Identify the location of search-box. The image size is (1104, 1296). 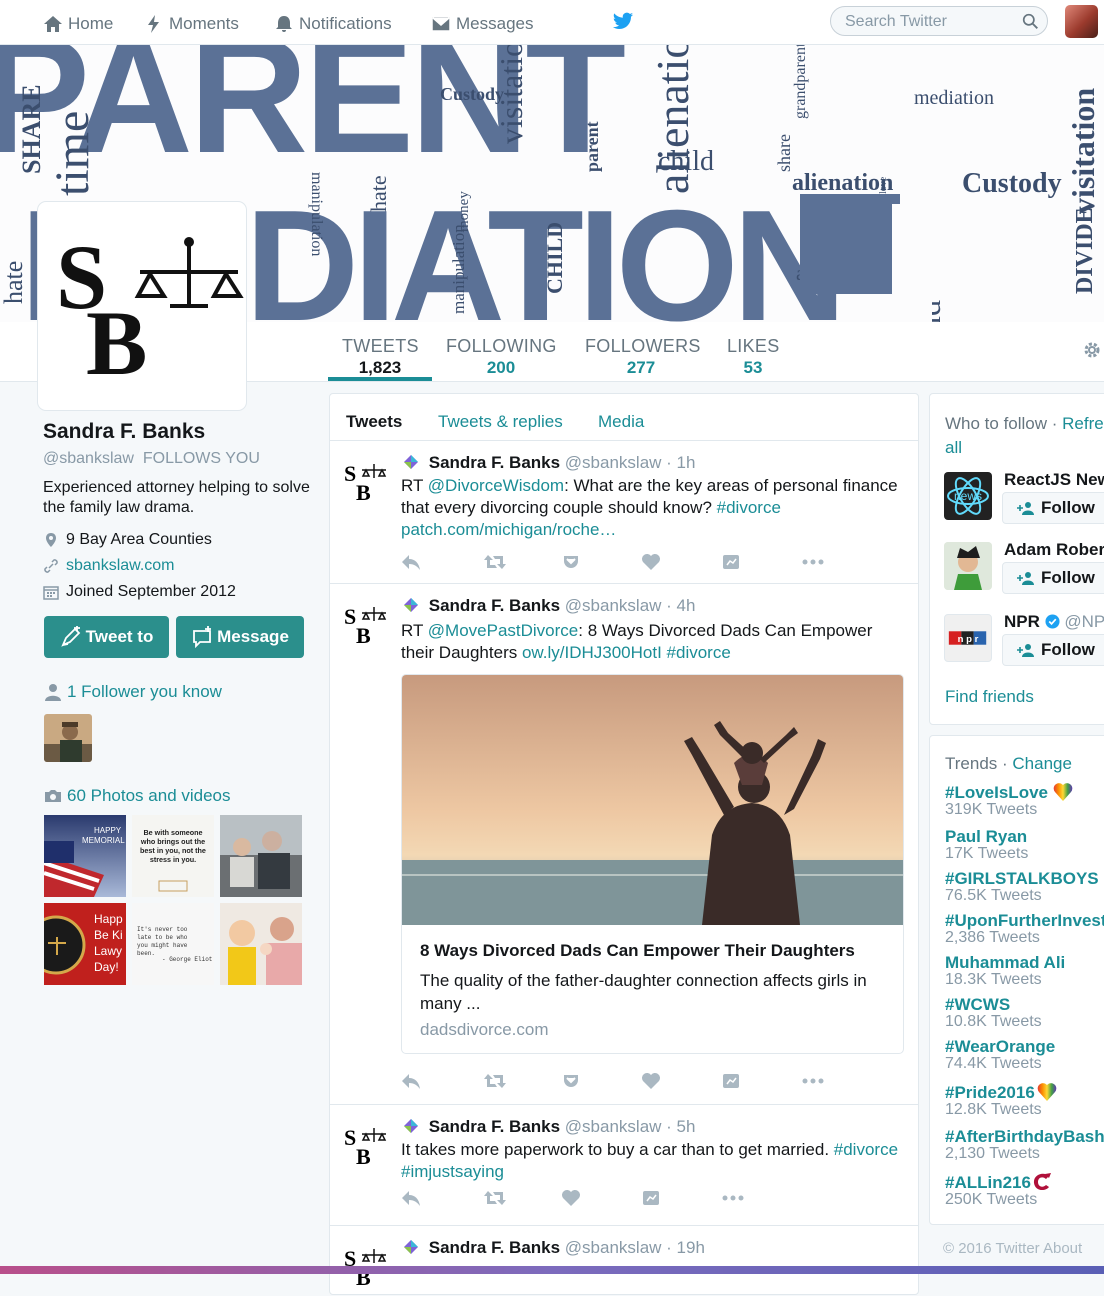
(939, 21).